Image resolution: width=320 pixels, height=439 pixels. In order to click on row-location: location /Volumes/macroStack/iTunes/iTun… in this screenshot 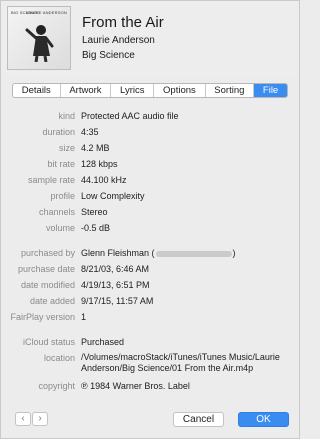, I will do `click(150, 364)`.